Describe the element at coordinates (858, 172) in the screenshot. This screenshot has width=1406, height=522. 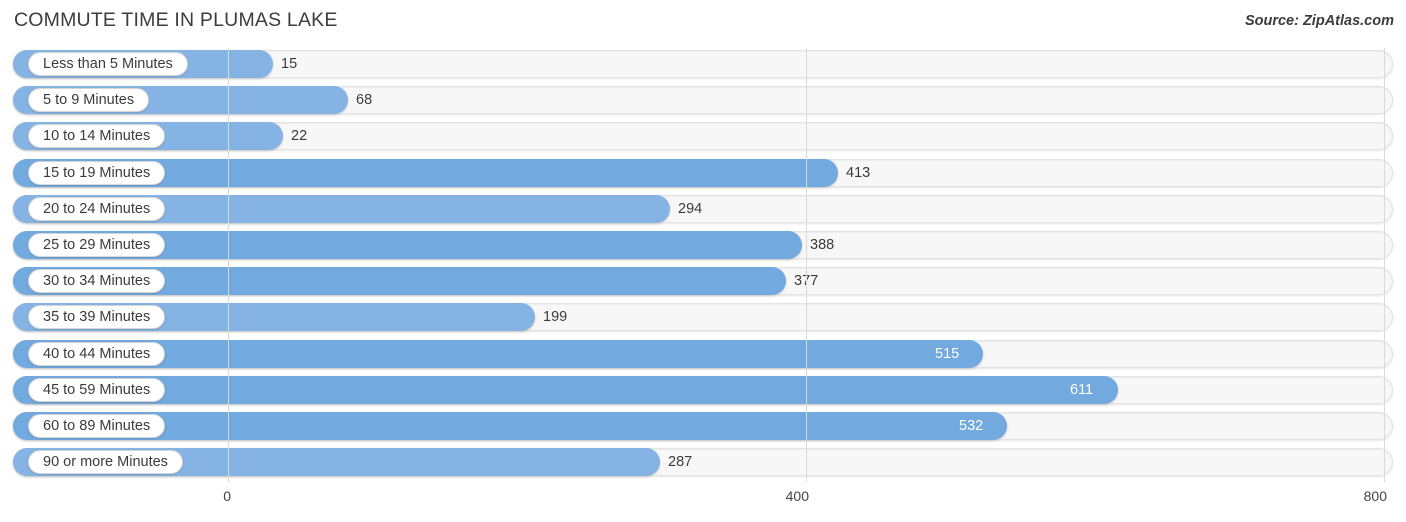
I see `value-label: 413` at that location.